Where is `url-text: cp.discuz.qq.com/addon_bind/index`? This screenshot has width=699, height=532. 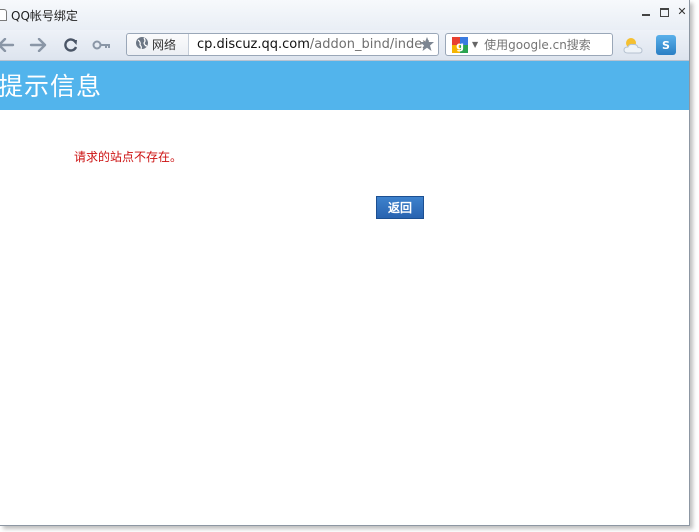
url-text: cp.discuz.qq.com/addon_bind/index is located at coordinates (313, 44).